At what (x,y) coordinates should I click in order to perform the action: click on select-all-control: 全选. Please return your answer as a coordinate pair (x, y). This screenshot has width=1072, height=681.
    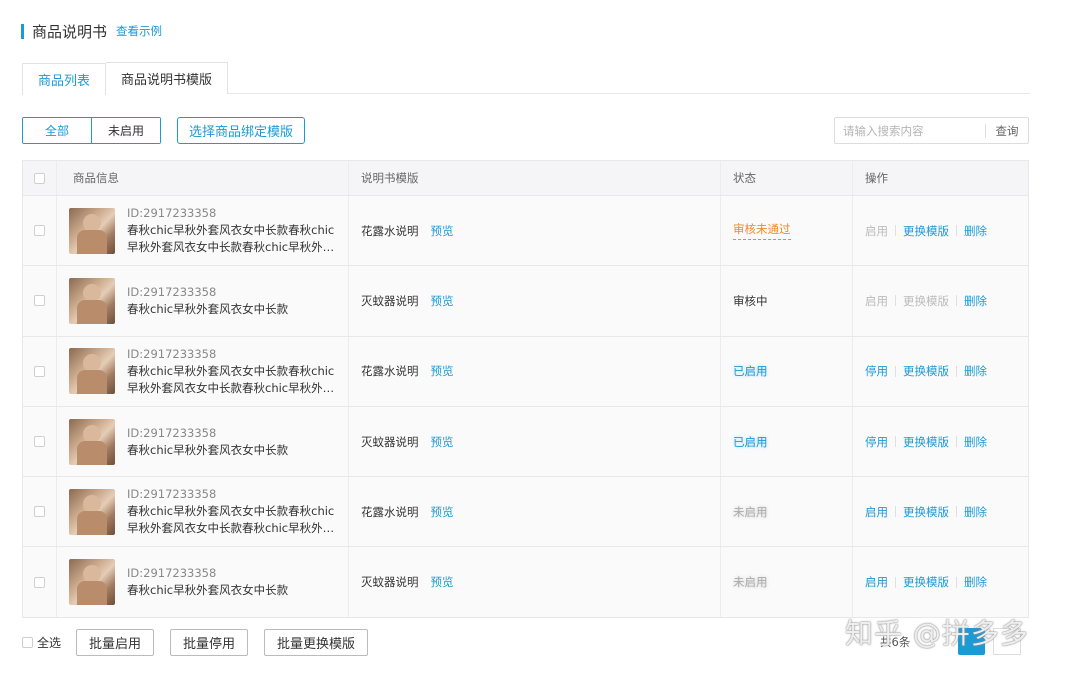
    Looking at the image, I should click on (41, 642).